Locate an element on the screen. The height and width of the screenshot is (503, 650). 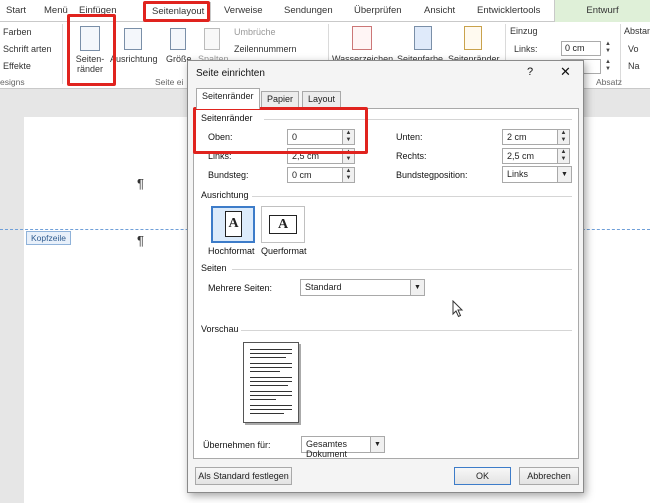
spacing-title: Abstan is located at coordinates (637, 31).